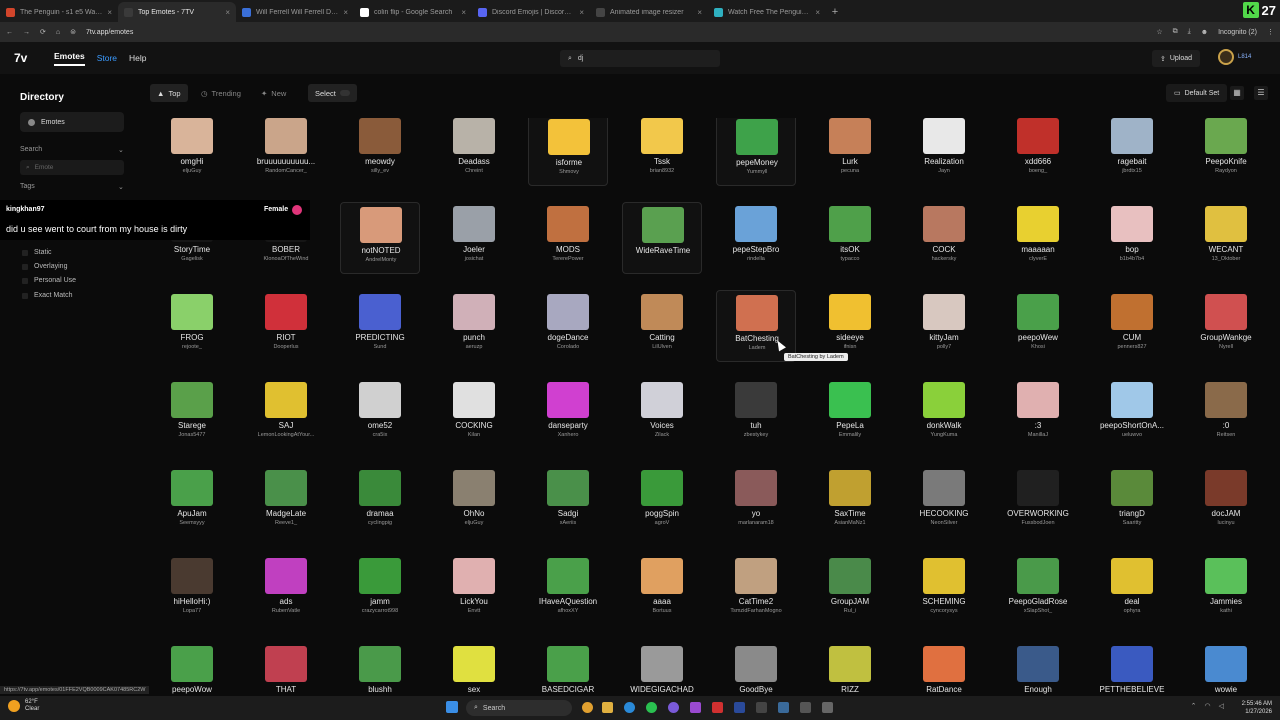 The width and height of the screenshot is (1280, 720). What do you see at coordinates (1132, 590) in the screenshot?
I see `emote-card: deal ophyra` at bounding box center [1132, 590].